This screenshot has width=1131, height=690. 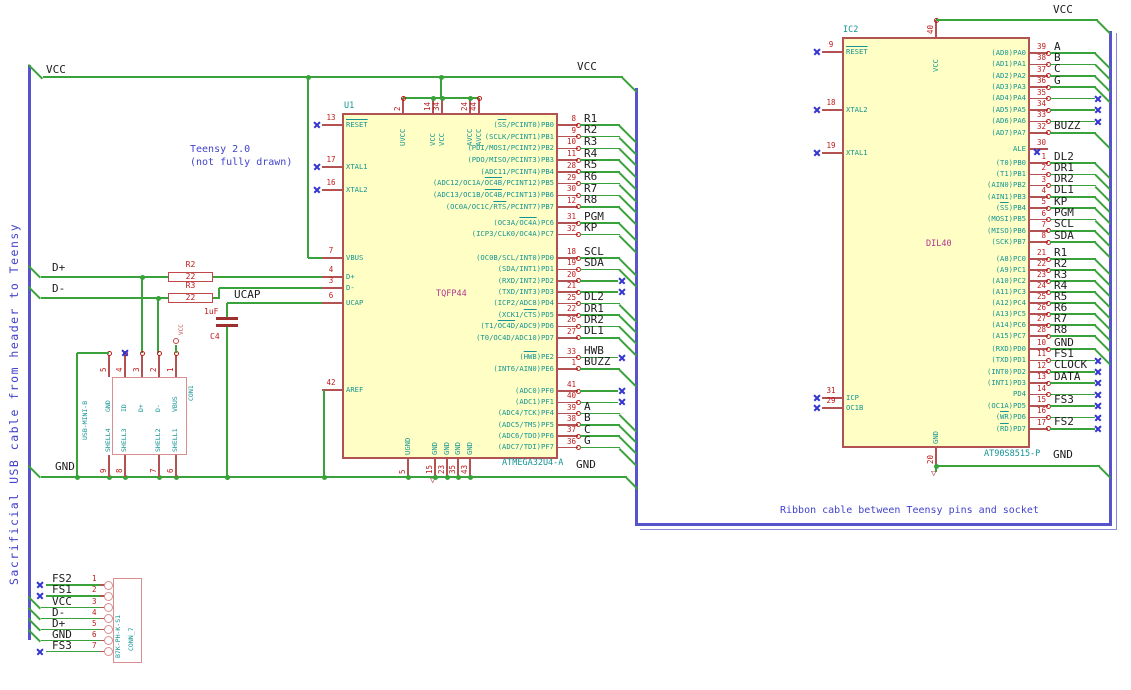 What do you see at coordinates (175, 404) in the screenshot?
I see `pin-name: VBUS` at bounding box center [175, 404].